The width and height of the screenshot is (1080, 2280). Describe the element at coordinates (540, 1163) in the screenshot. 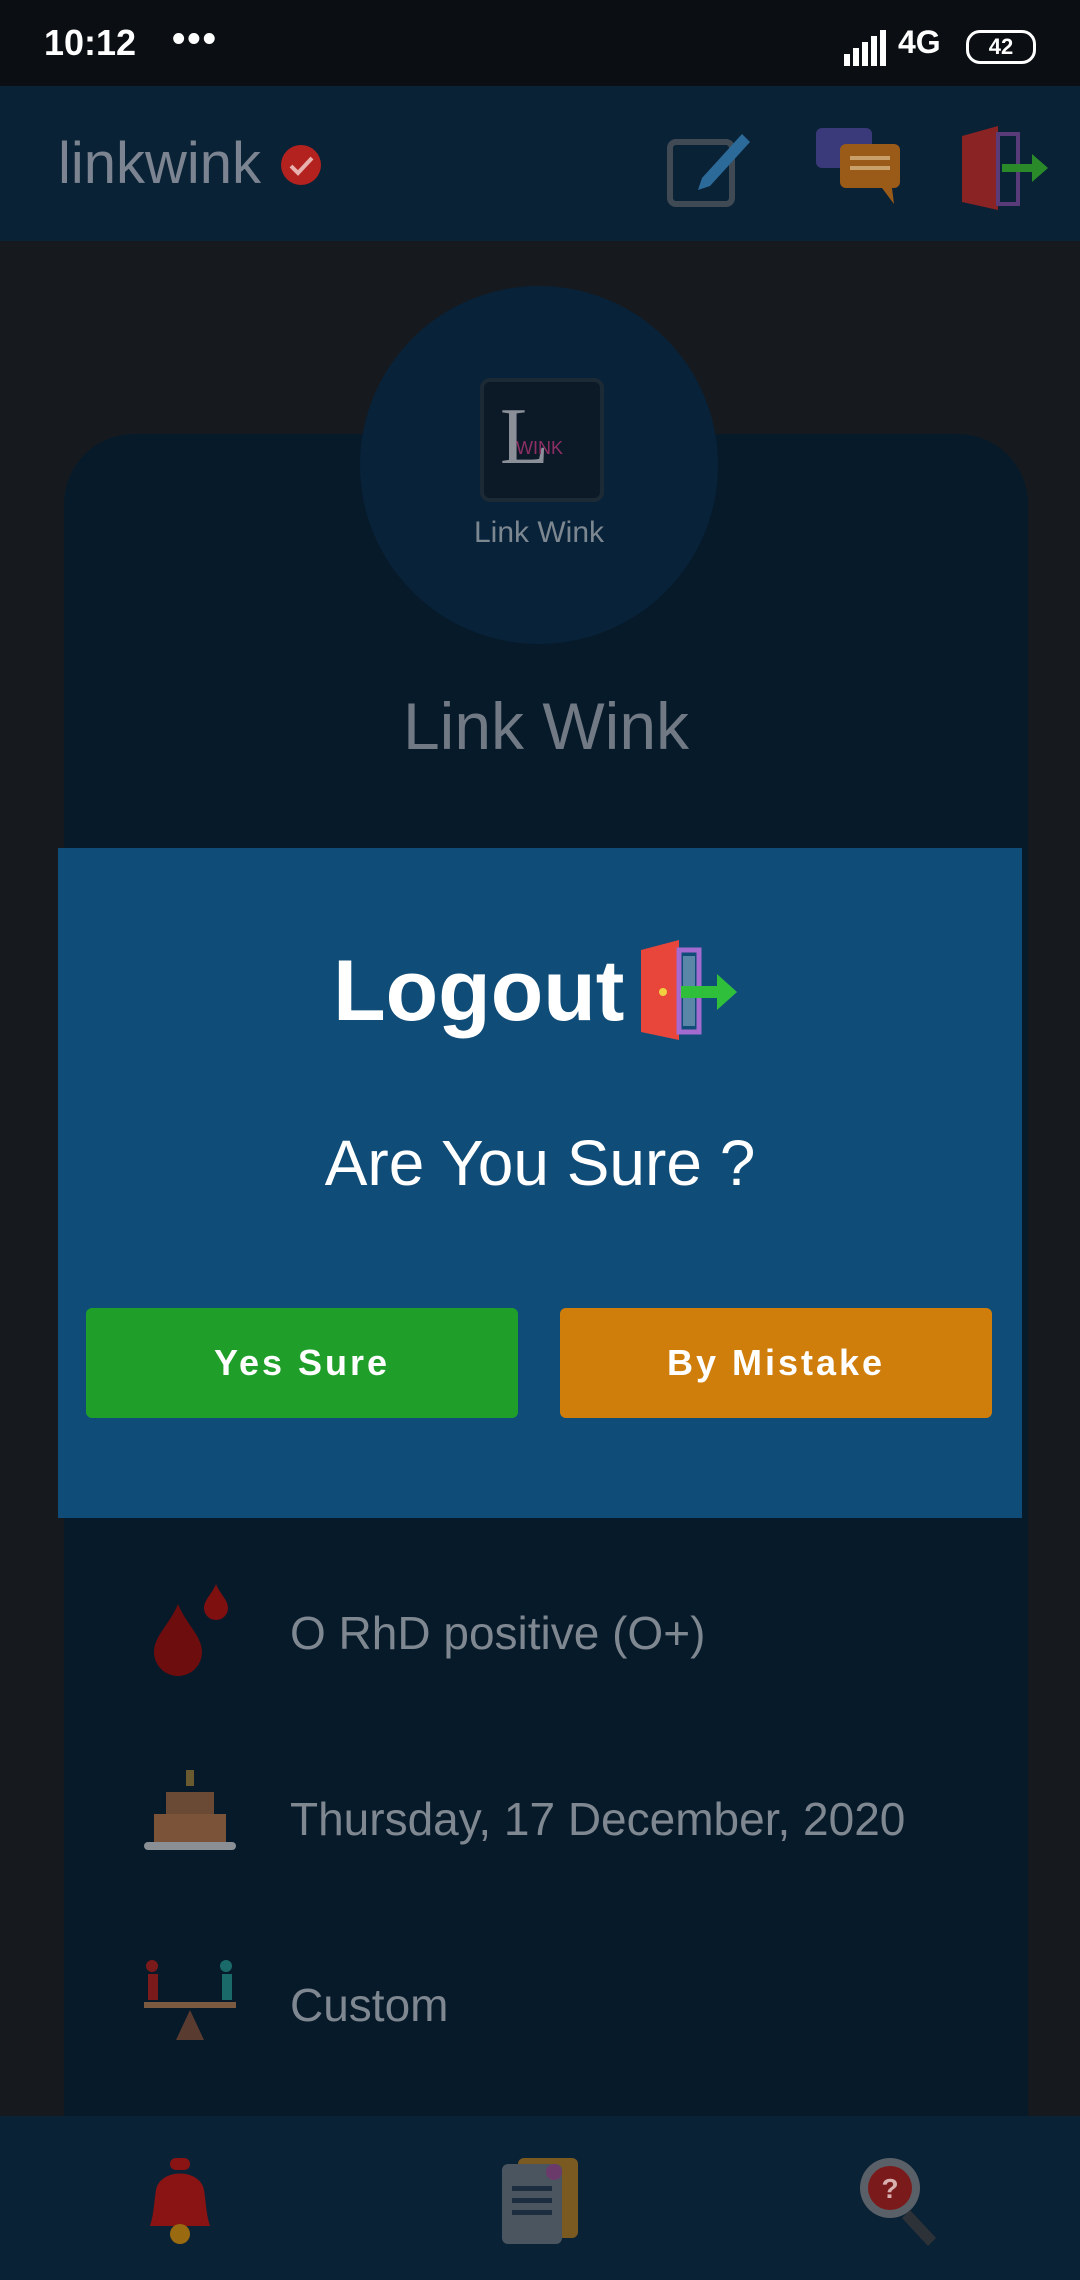

I see `dialog-question: Are You Sure ?` at that location.